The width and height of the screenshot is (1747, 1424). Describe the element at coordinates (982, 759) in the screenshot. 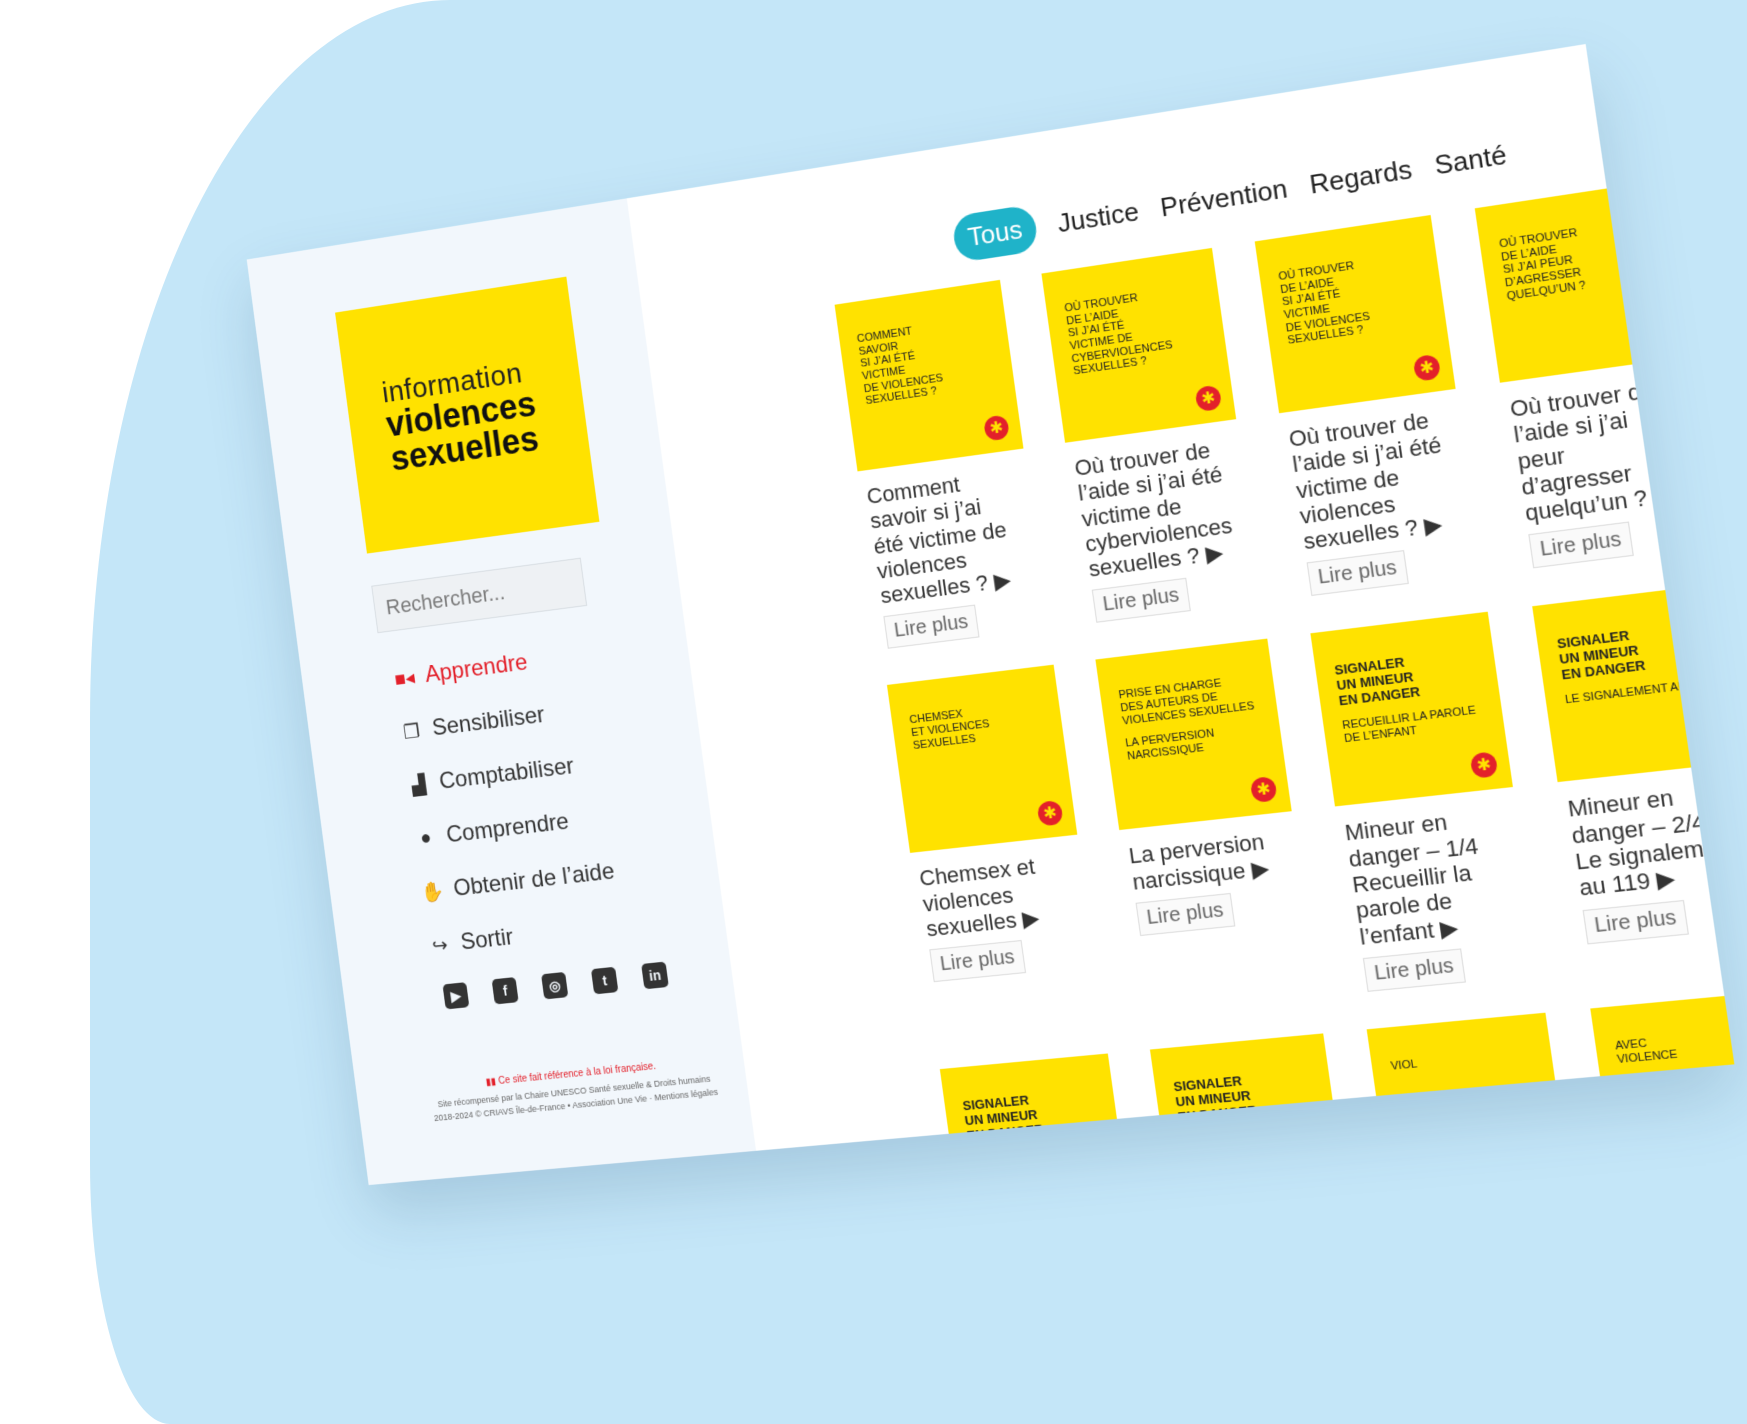

I see `article-thumbnail: CHEMSEX ET VIOLENCES SEXUELLES ✱` at that location.